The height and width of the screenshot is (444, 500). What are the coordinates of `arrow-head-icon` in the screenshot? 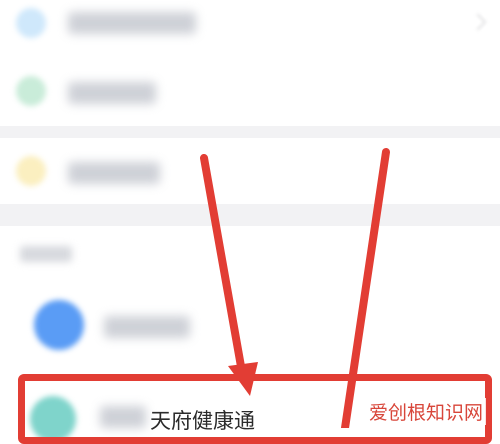 It's located at (243, 379).